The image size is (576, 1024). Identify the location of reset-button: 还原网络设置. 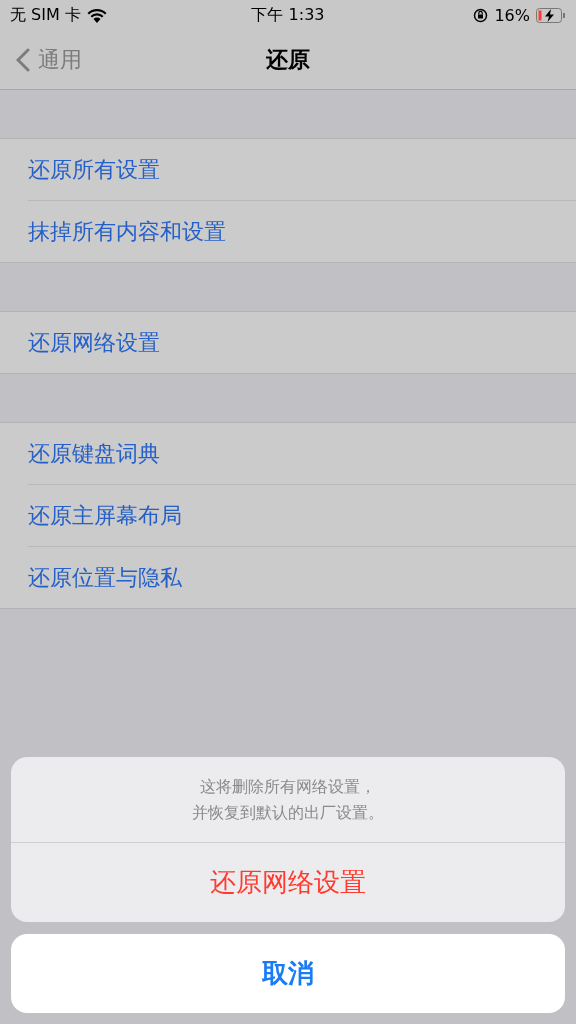
(288, 882).